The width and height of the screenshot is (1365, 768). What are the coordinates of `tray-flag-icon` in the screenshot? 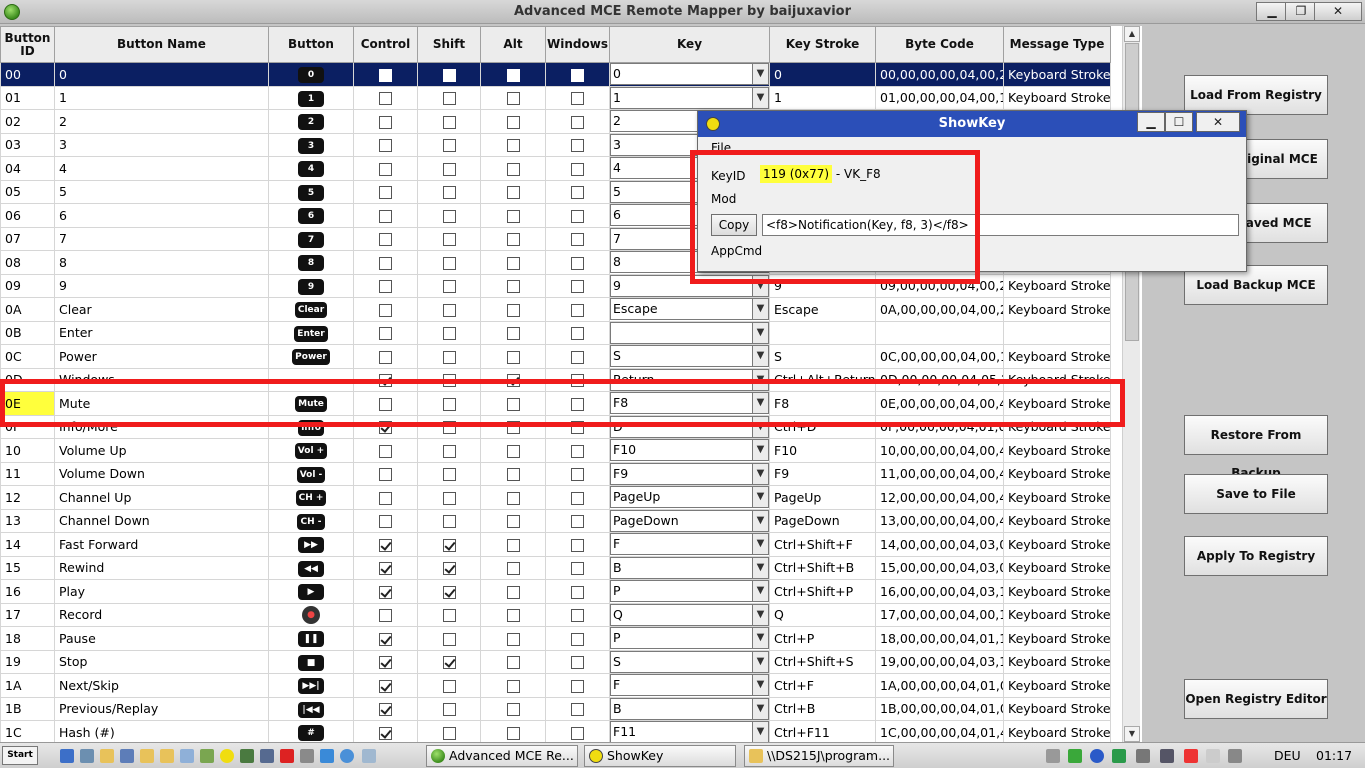 It's located at (1213, 756).